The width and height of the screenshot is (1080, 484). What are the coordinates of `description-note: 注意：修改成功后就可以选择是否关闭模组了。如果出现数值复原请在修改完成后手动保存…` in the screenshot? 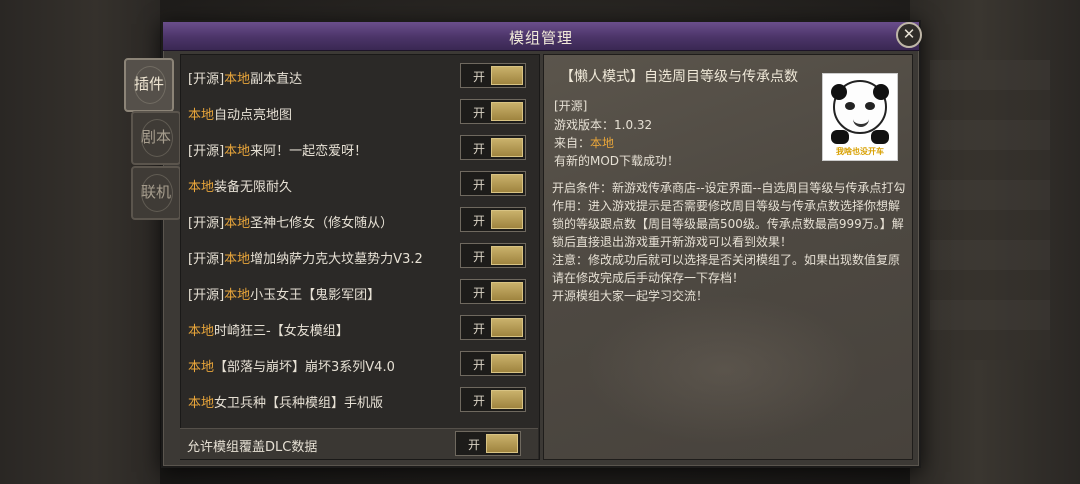 It's located at (726, 269).